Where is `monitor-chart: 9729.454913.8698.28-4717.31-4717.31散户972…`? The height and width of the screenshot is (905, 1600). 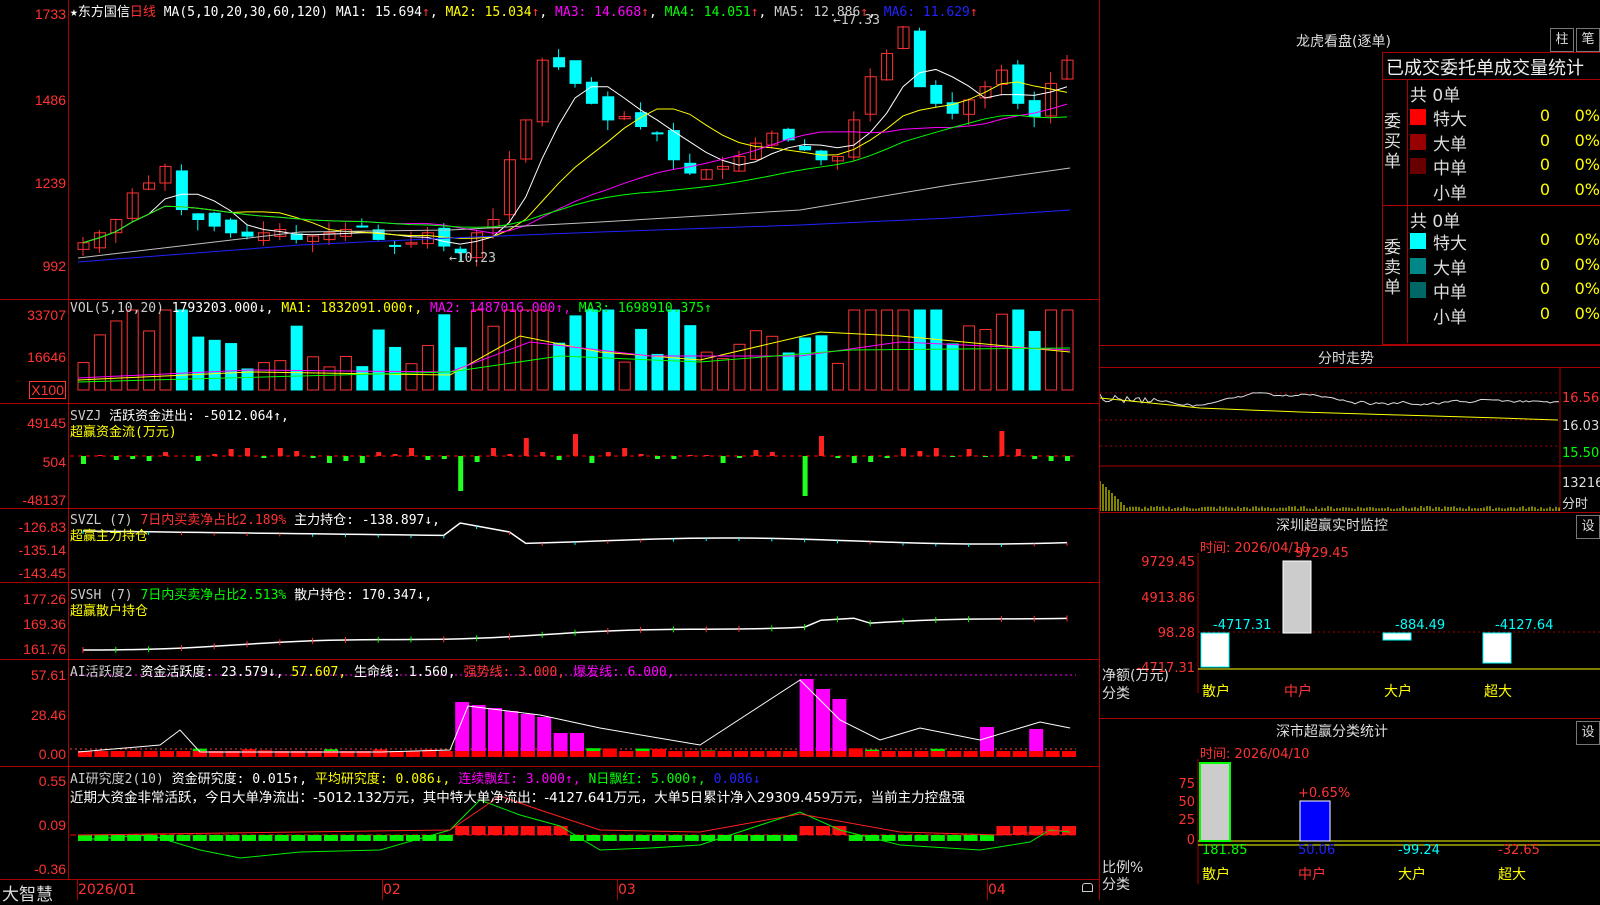
monitor-chart: 9729.454913.8698.28-4717.31-4717.31散户972… is located at coordinates (1368, 623).